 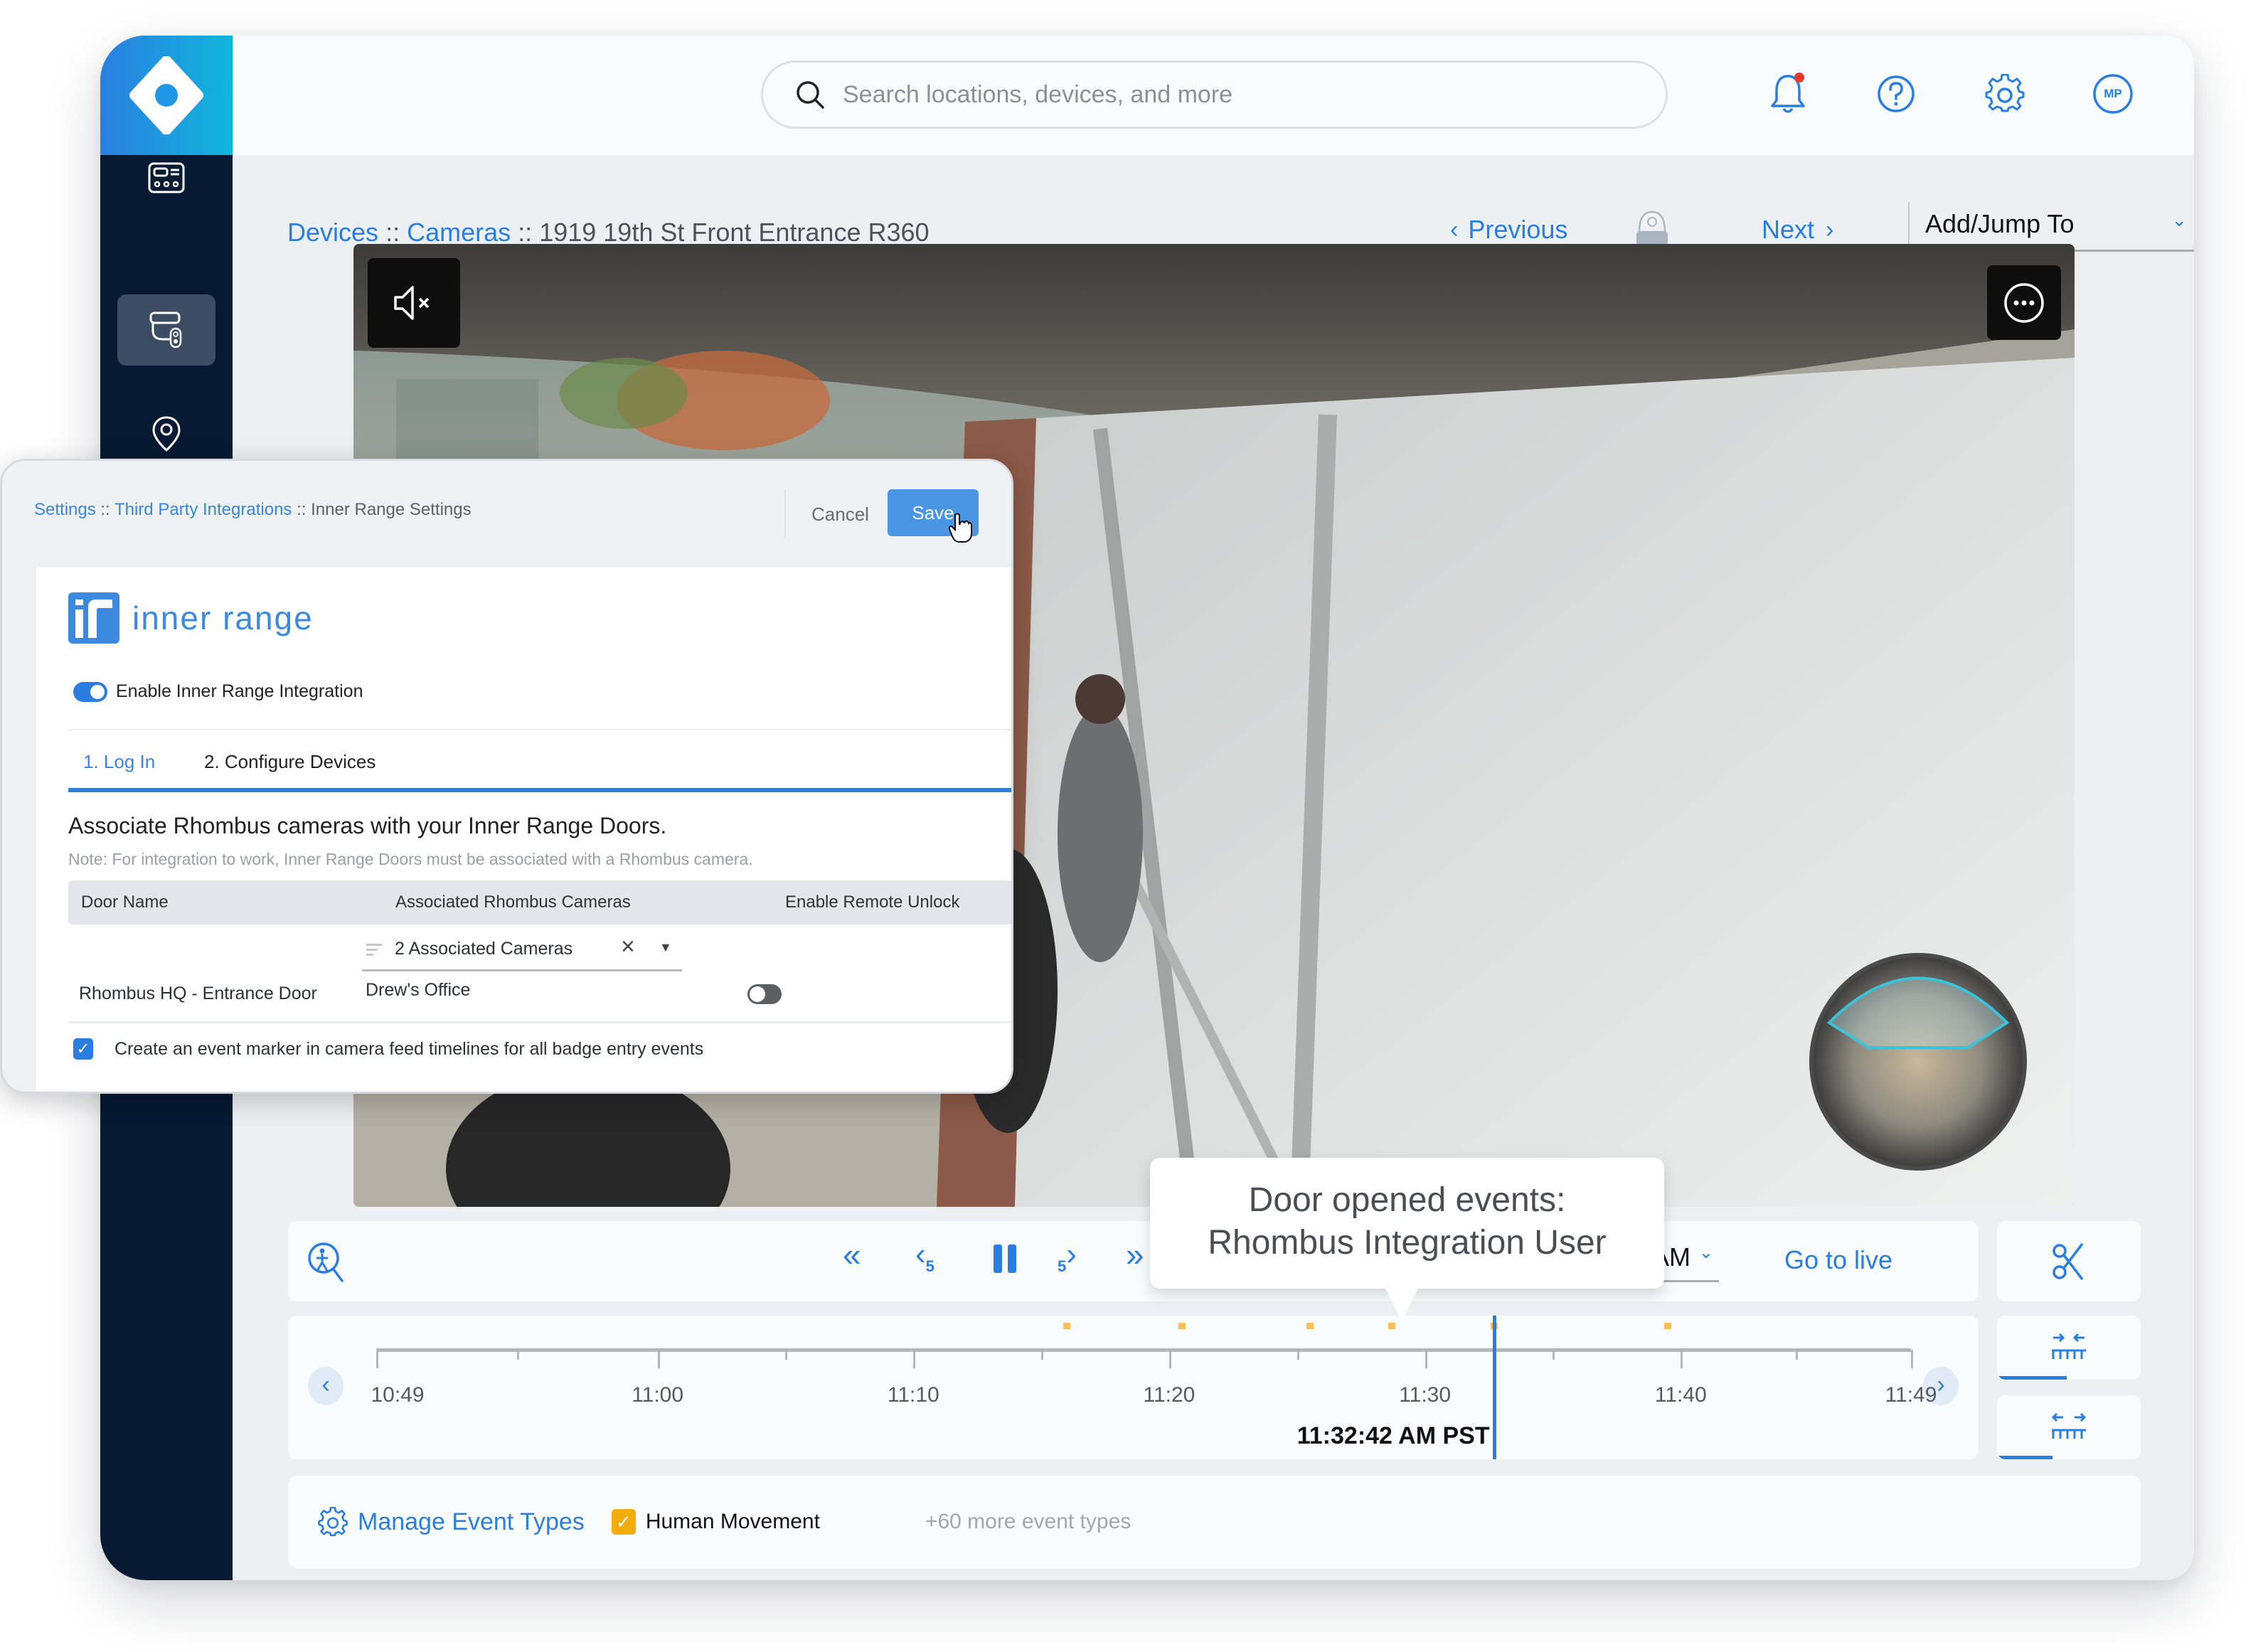 I want to click on brand-name: inner range, so click(x=223, y=617).